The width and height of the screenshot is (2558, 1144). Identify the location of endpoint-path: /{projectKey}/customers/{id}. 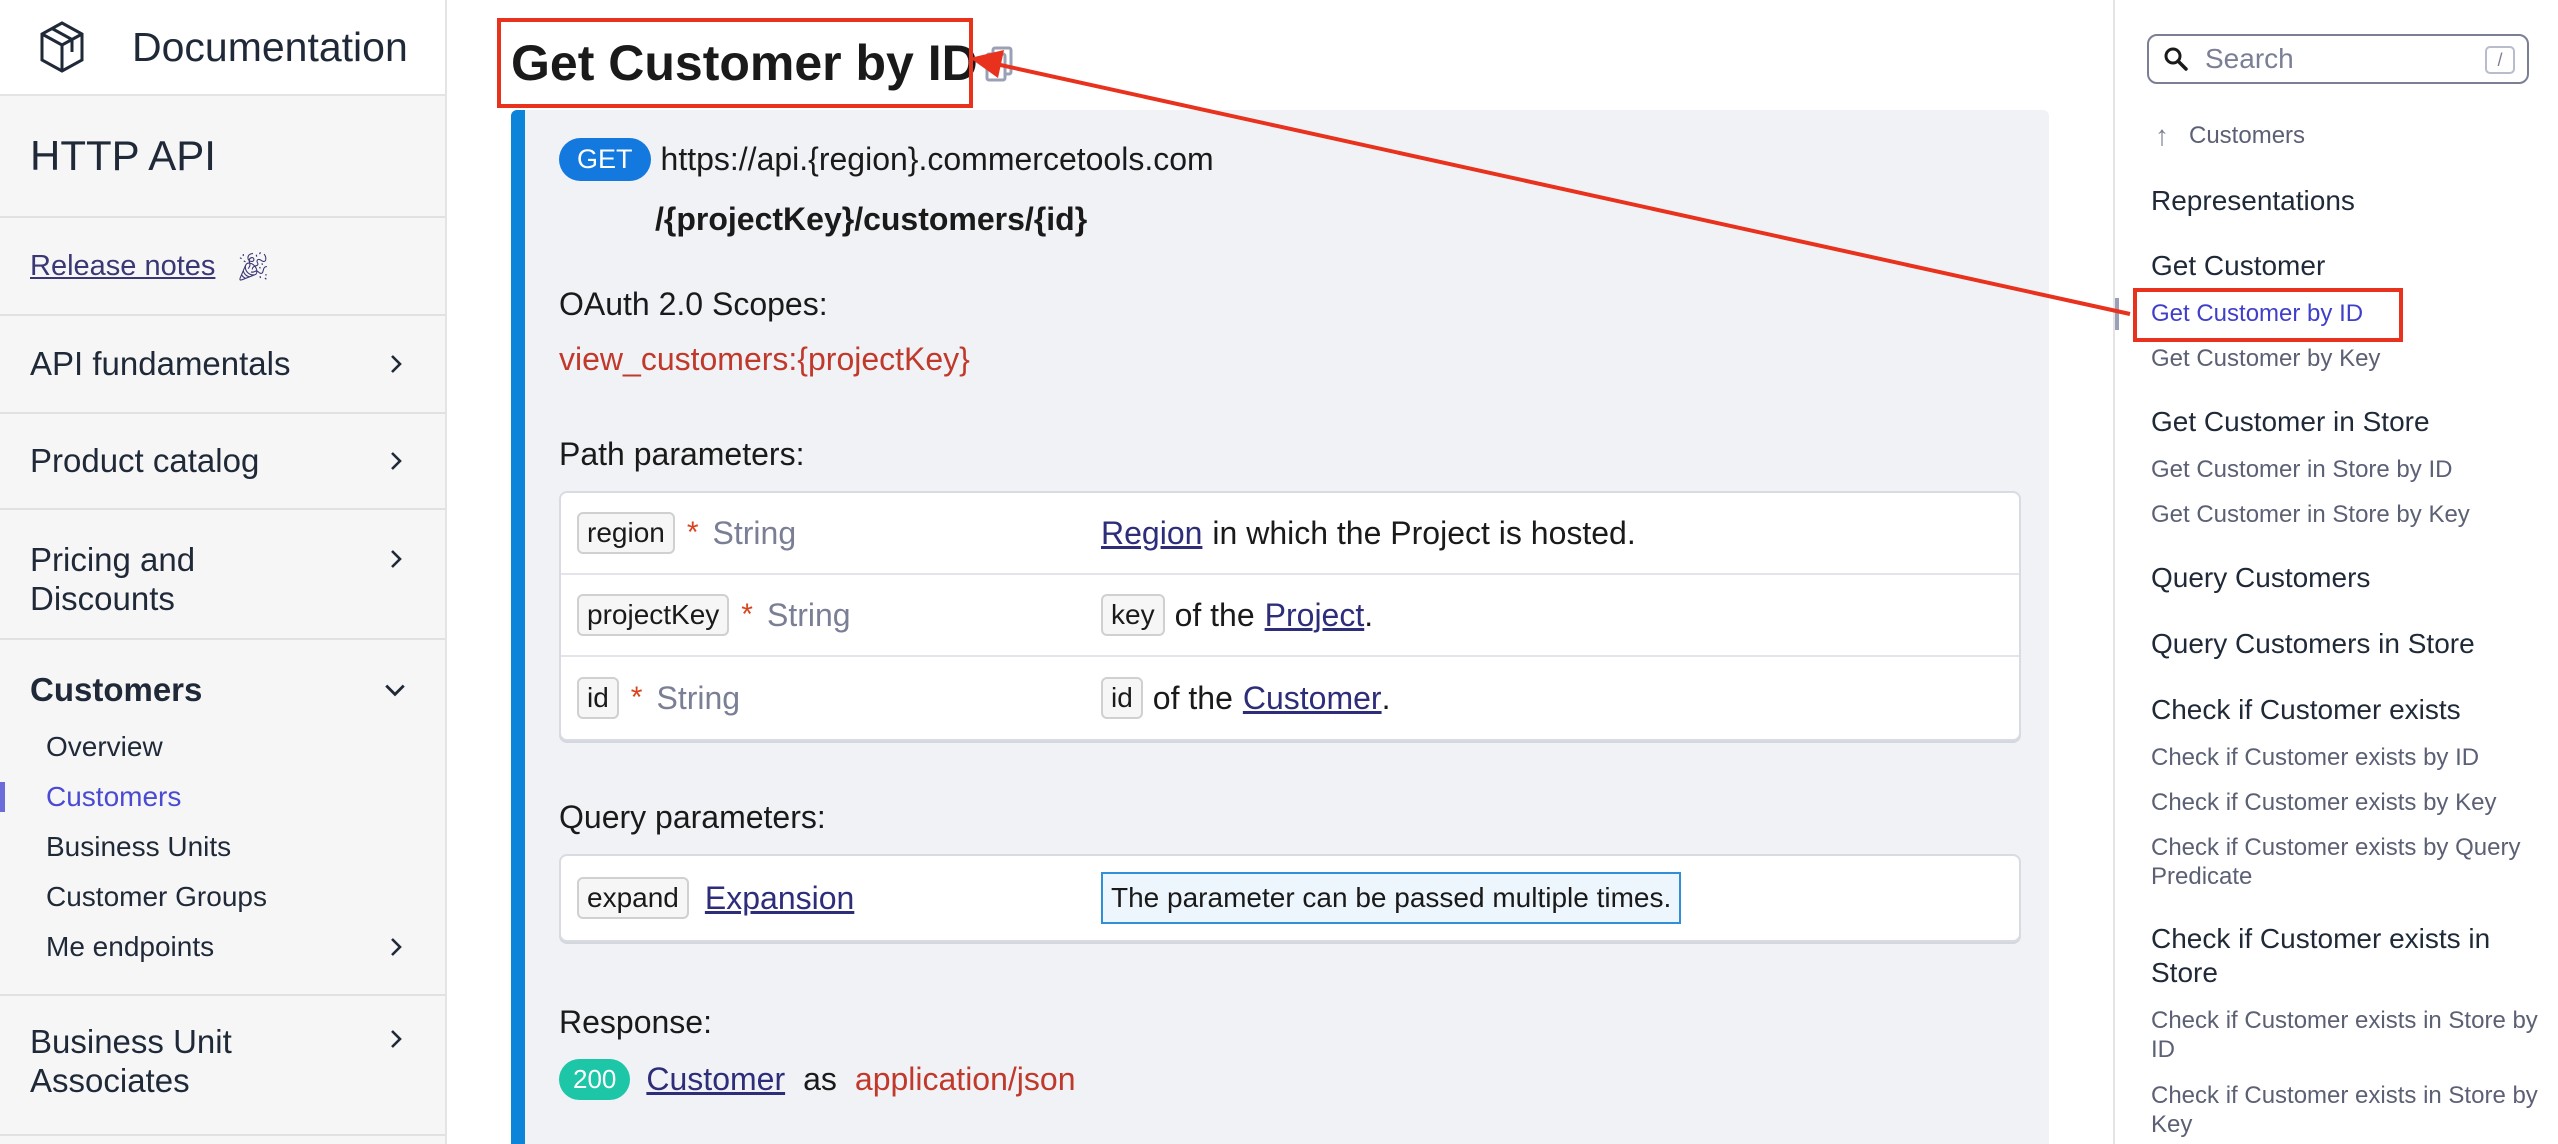
(871, 219).